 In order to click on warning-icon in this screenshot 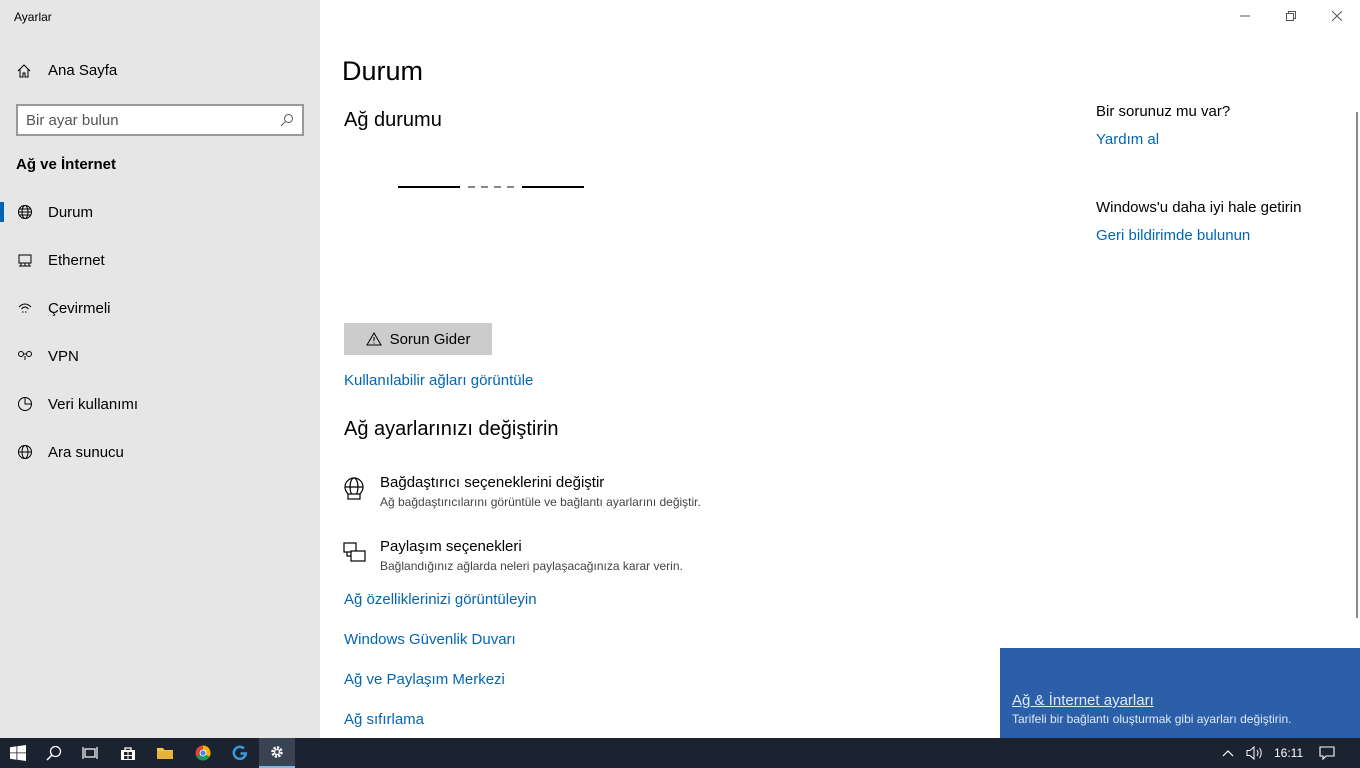, I will do `click(373, 339)`.